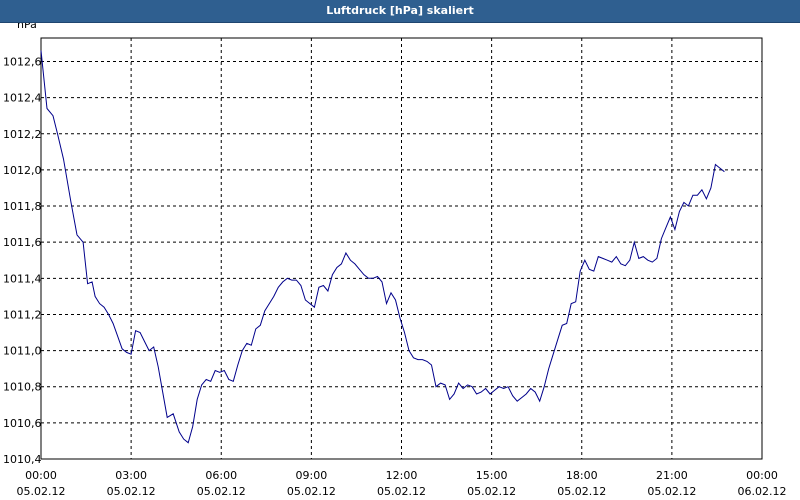 The width and height of the screenshot is (800, 500). I want to click on y-tick-label: 1011,8, so click(22, 206).